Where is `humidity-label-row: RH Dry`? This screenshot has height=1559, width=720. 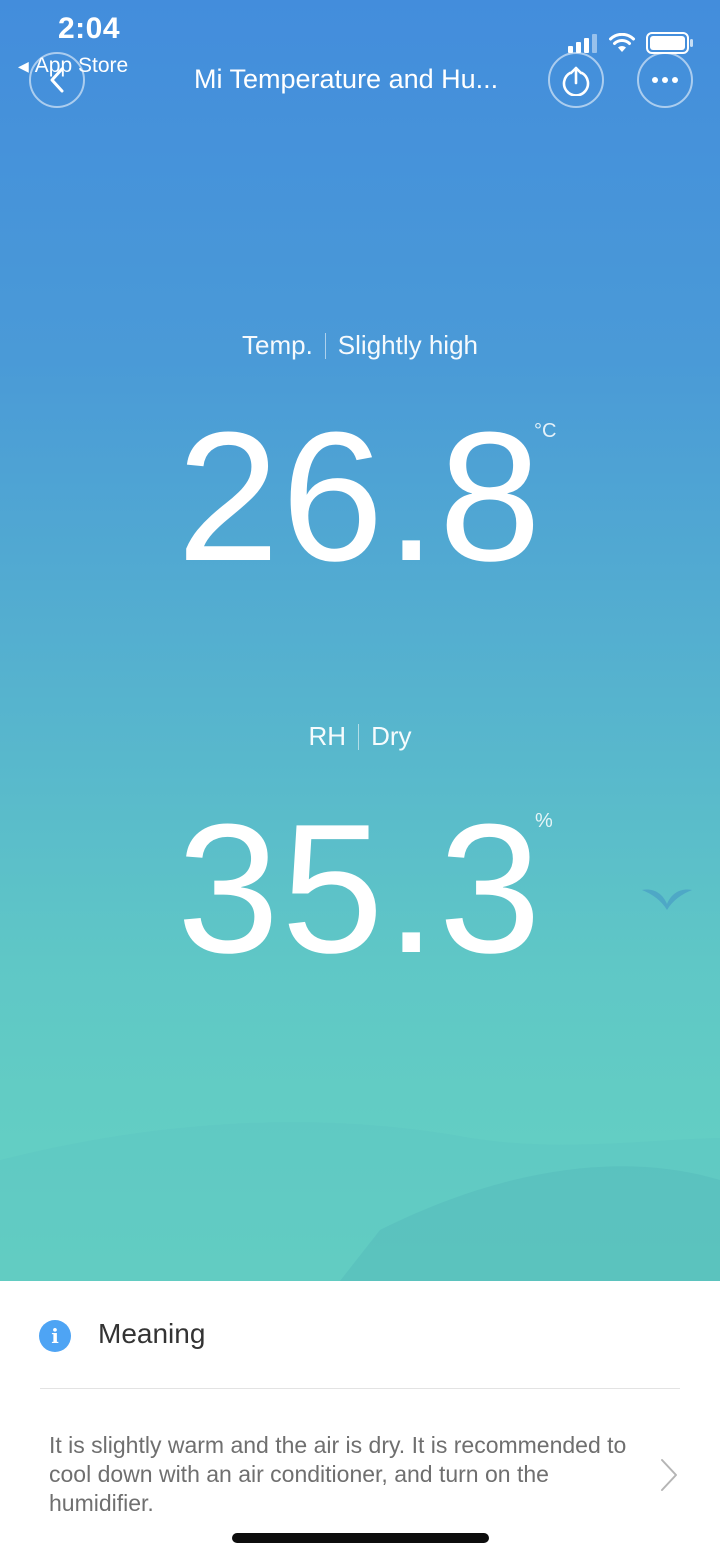 humidity-label-row: RH Dry is located at coordinates (360, 736).